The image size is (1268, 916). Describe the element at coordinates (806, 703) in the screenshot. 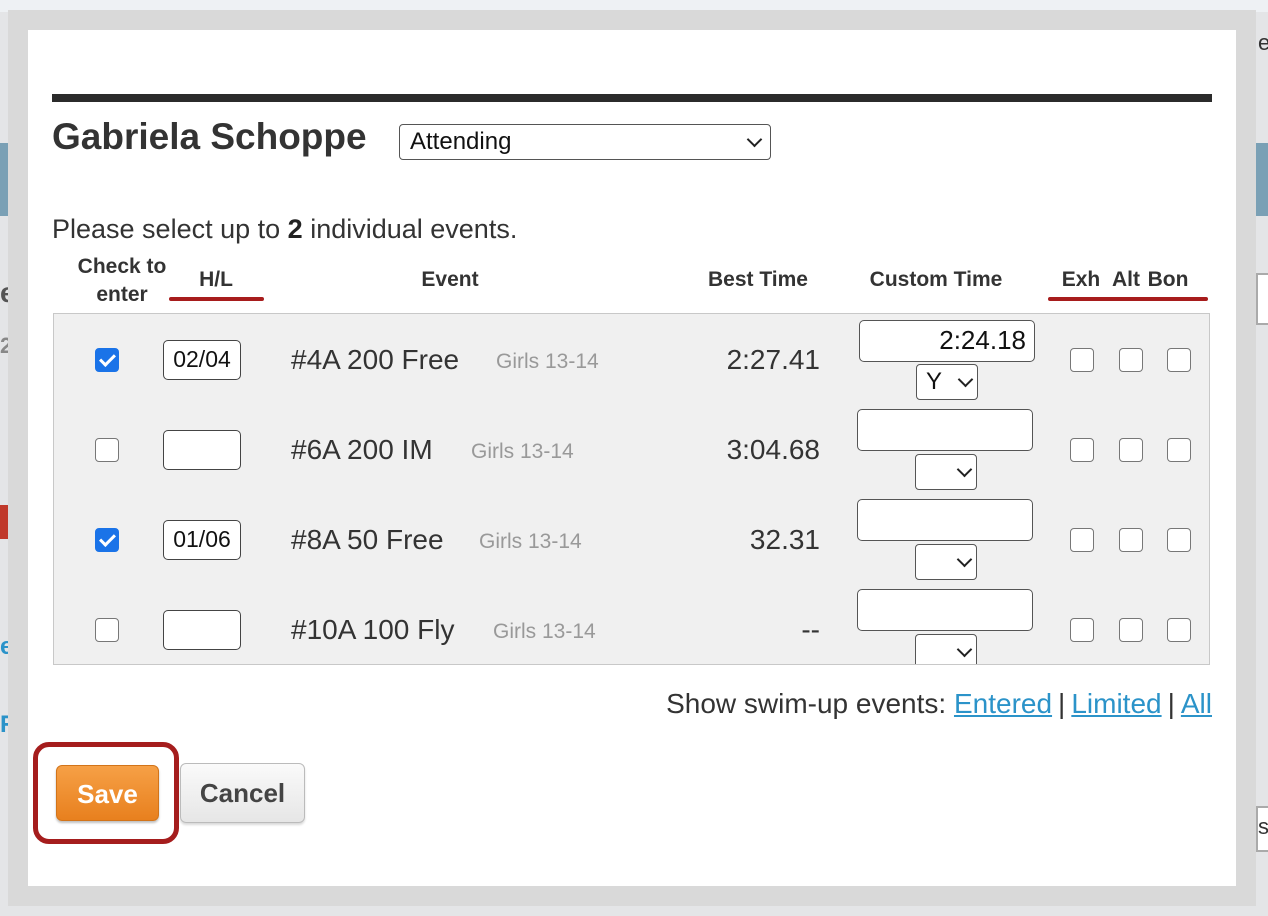

I see `swimup-label: Show swim-up events:` at that location.